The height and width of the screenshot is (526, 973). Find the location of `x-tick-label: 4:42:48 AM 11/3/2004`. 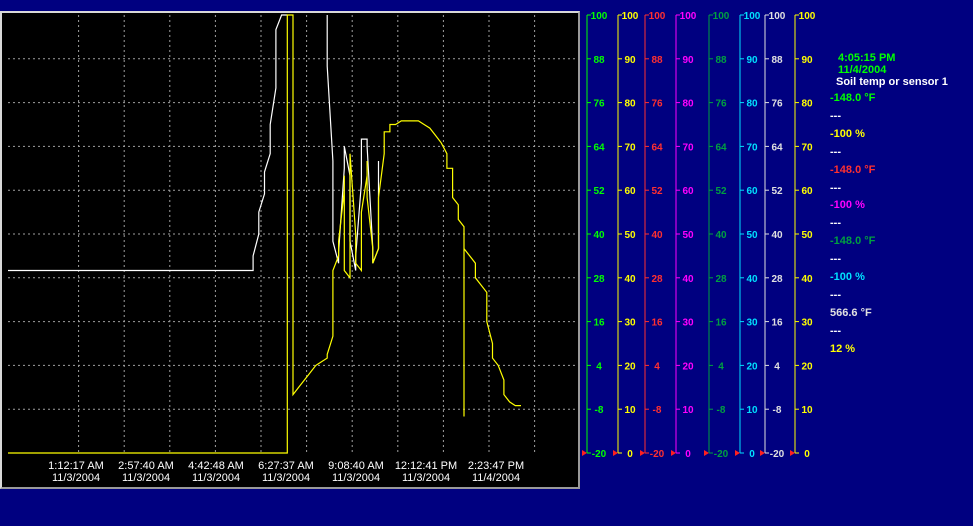

x-tick-label: 4:42:48 AM 11/3/2004 is located at coordinates (216, 472).